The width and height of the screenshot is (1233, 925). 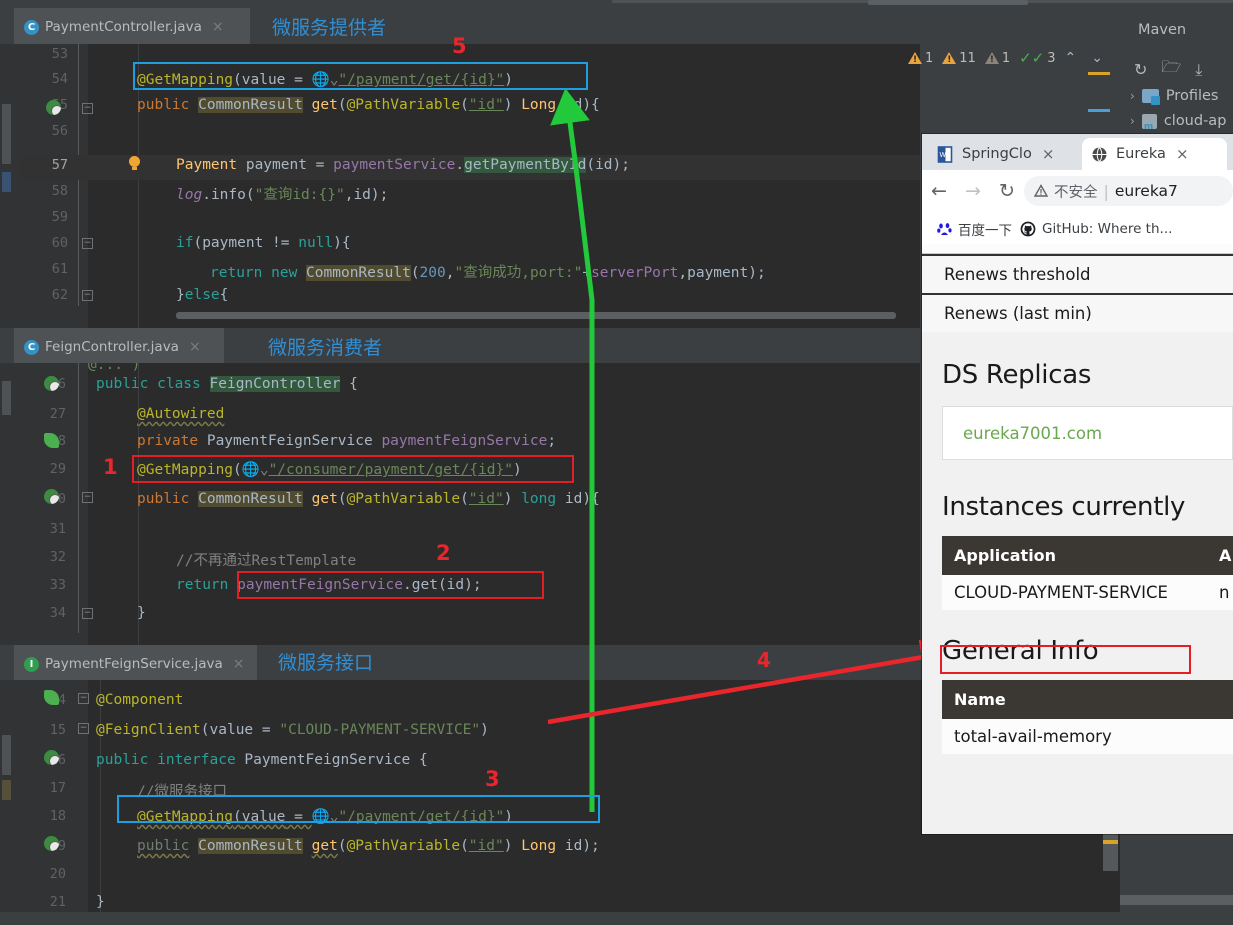 What do you see at coordinates (1198, 70) in the screenshot?
I see `download-sources-icon: ⤓` at bounding box center [1198, 70].